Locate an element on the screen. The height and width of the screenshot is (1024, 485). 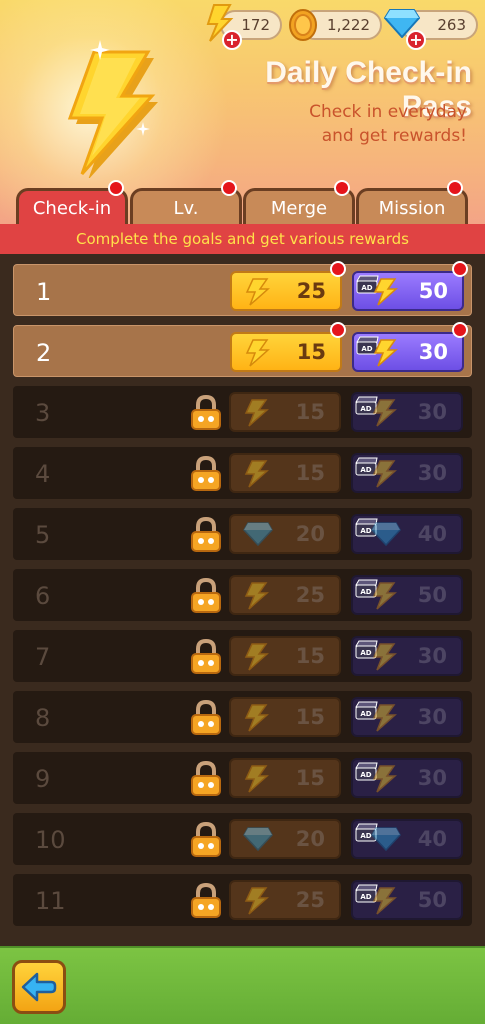
tab-label: Lv. is located at coordinates (186, 208).